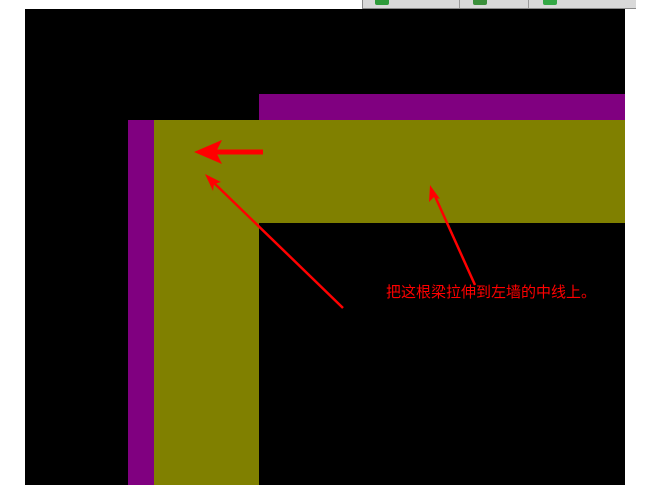 Image resolution: width=668 pixels, height=503 pixels. Describe the element at coordinates (141, 302) in the screenshot. I see `left-wall` at that location.